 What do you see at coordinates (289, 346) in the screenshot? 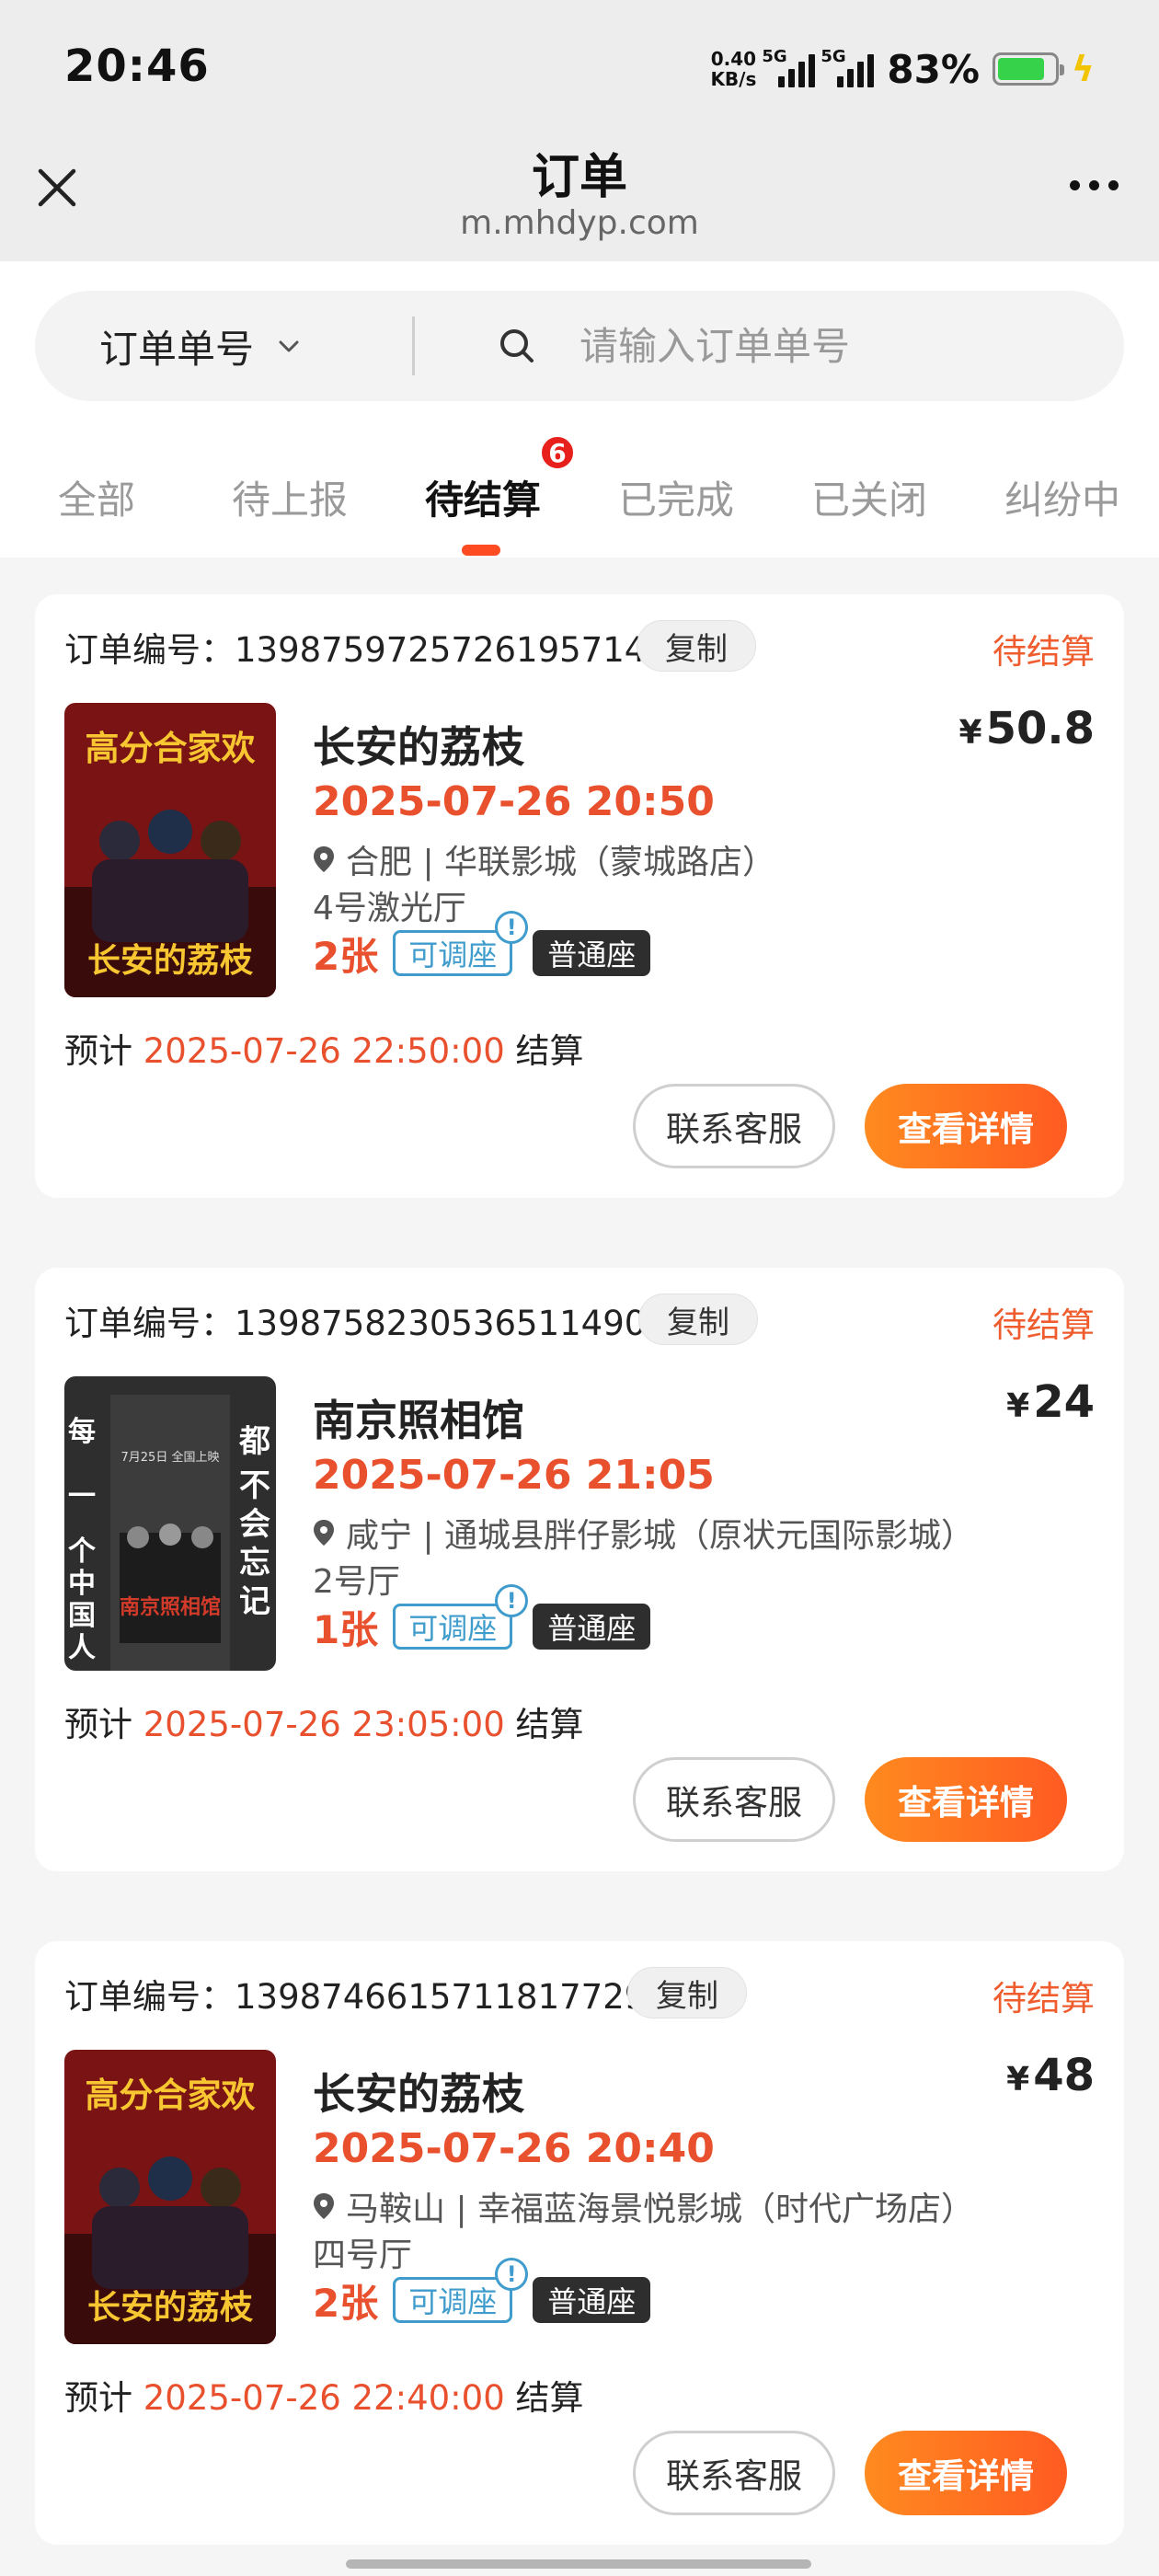
I see `chevron-down-icon` at bounding box center [289, 346].